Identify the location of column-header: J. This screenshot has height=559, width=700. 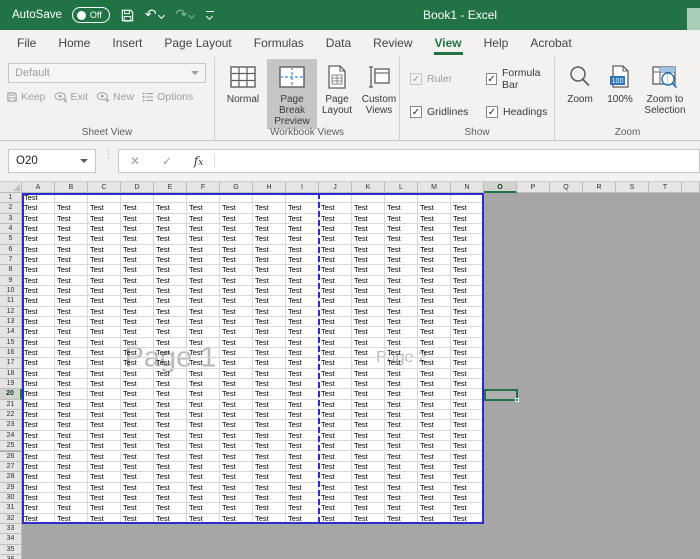
(335, 187).